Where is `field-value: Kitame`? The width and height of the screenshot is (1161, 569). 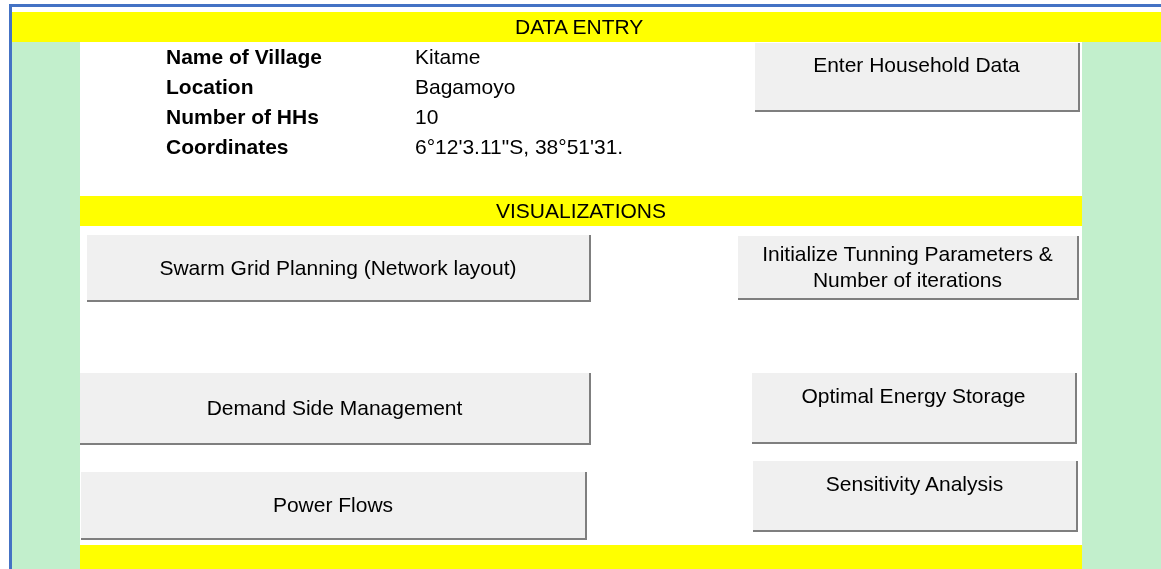 field-value: Kitame is located at coordinates (448, 57).